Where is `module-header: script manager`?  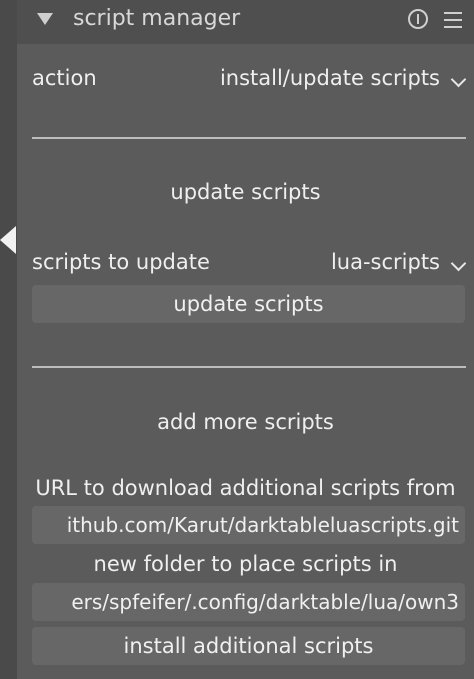
module-header: script manager is located at coordinates (245, 22).